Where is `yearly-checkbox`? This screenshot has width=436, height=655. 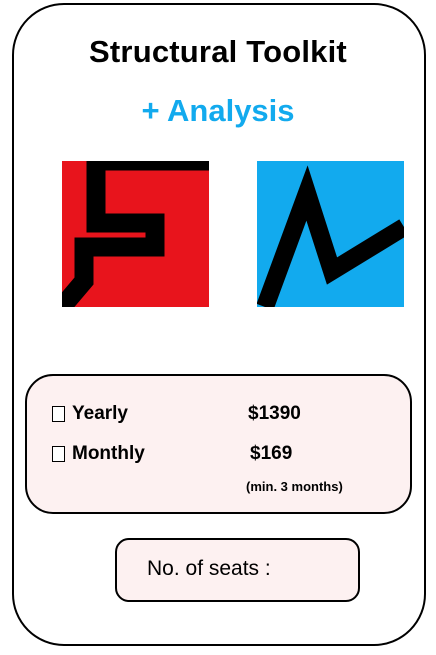 yearly-checkbox is located at coordinates (58, 414).